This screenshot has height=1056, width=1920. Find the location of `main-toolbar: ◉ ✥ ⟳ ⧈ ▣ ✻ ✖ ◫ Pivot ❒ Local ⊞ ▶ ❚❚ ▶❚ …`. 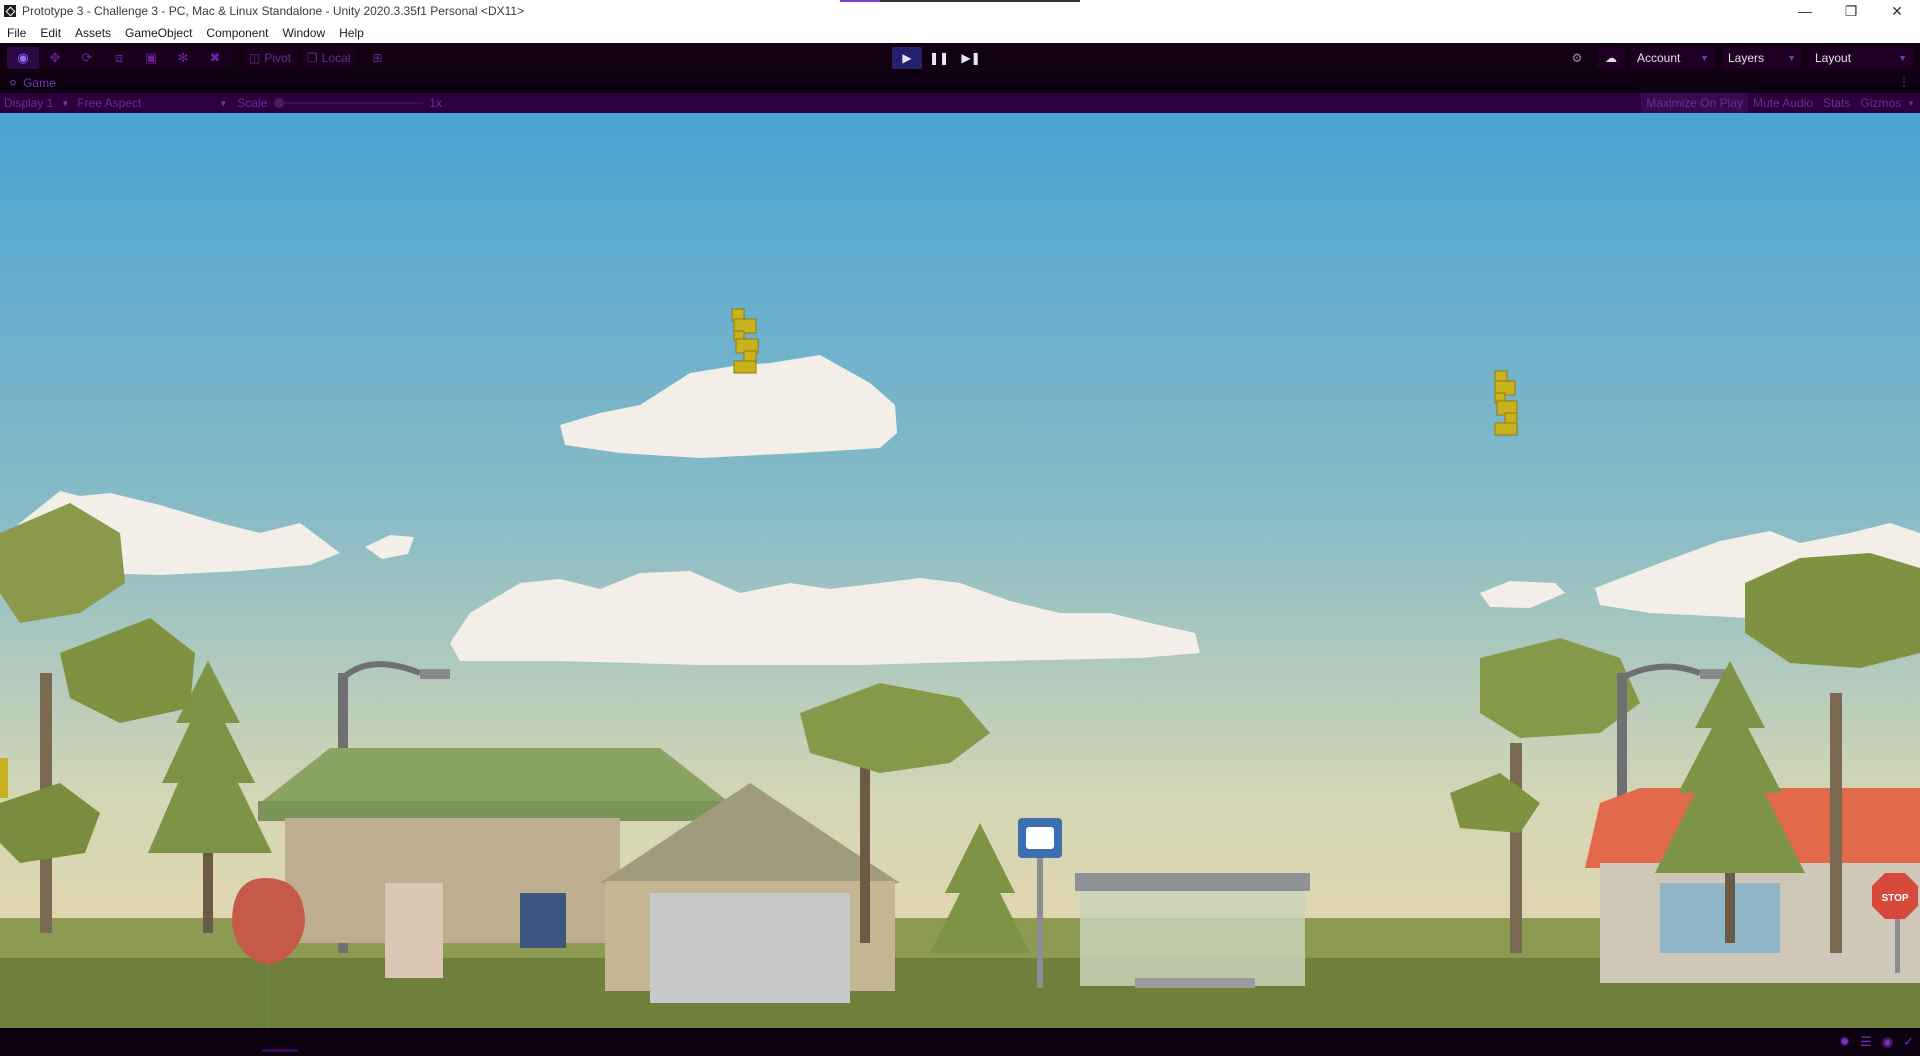

main-toolbar: ◉ ✥ ⟳ ⧈ ▣ ✻ ✖ ◫ Pivot ❒ Local ⊞ ▶ ❚❚ ▶❚ … is located at coordinates (960, 58).